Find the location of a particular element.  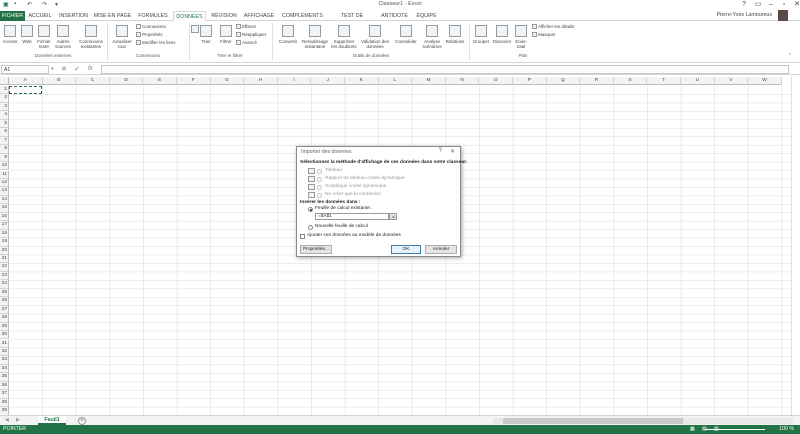

hide-detail-button: Masquer is located at coordinates (544, 35).